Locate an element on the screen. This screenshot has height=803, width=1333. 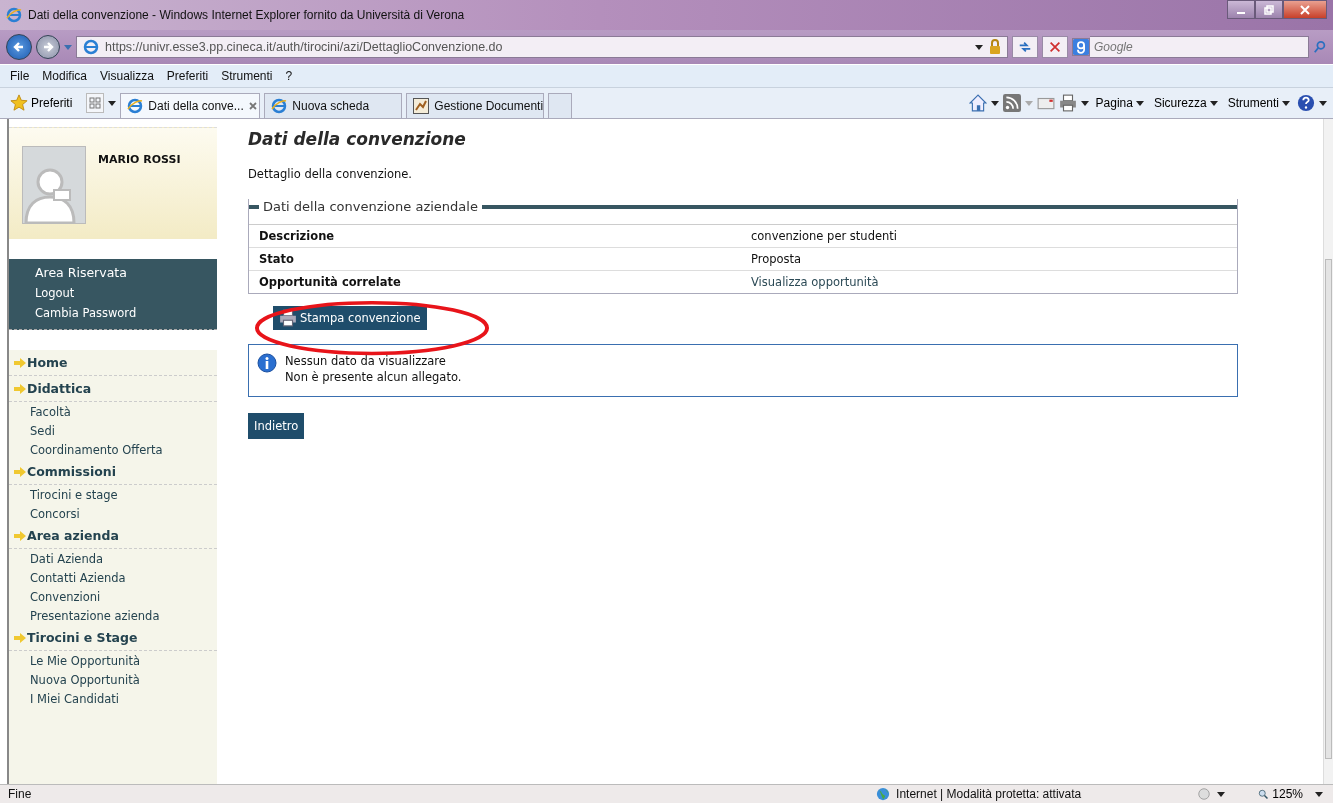
sidebar-section: Didattica is located at coordinates (59, 388).